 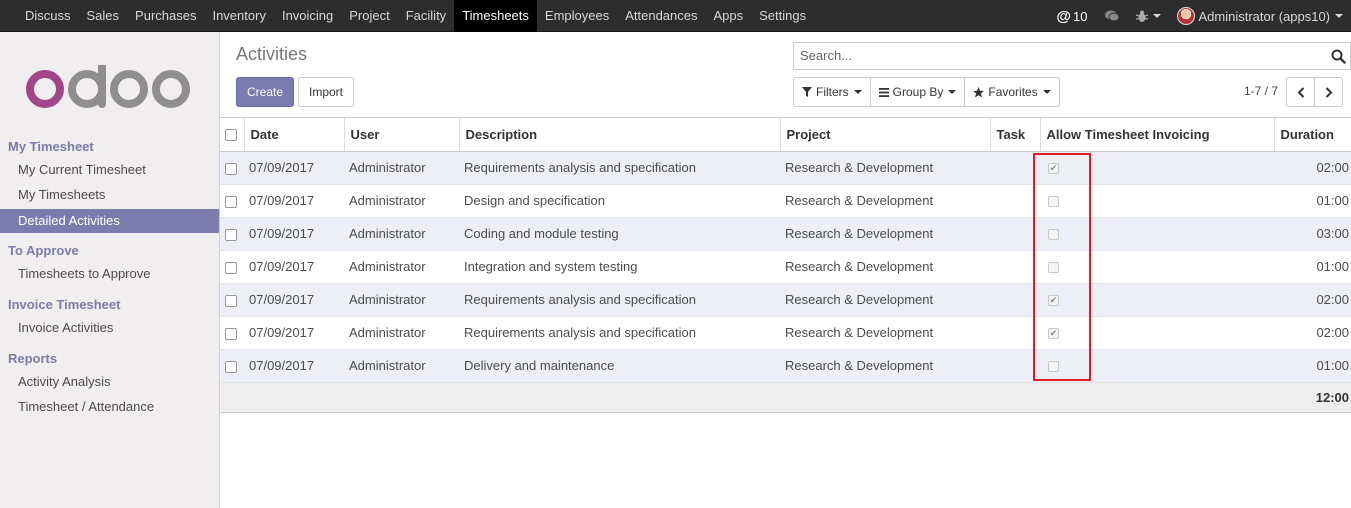 What do you see at coordinates (979, 91) in the screenshot?
I see `star-icon` at bounding box center [979, 91].